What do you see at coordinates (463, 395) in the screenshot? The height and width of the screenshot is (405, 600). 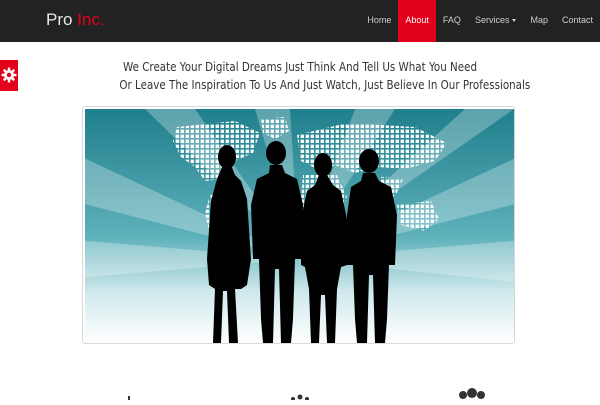 I see `group-icon-partial` at bounding box center [463, 395].